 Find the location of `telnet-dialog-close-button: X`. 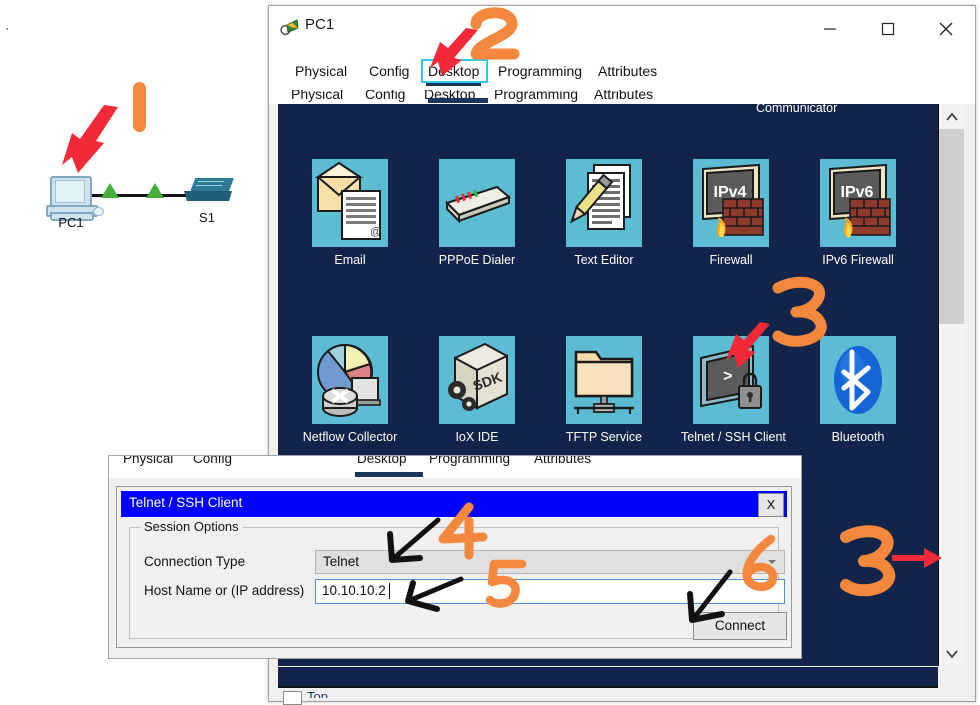

telnet-dialog-close-button: X is located at coordinates (771, 505).